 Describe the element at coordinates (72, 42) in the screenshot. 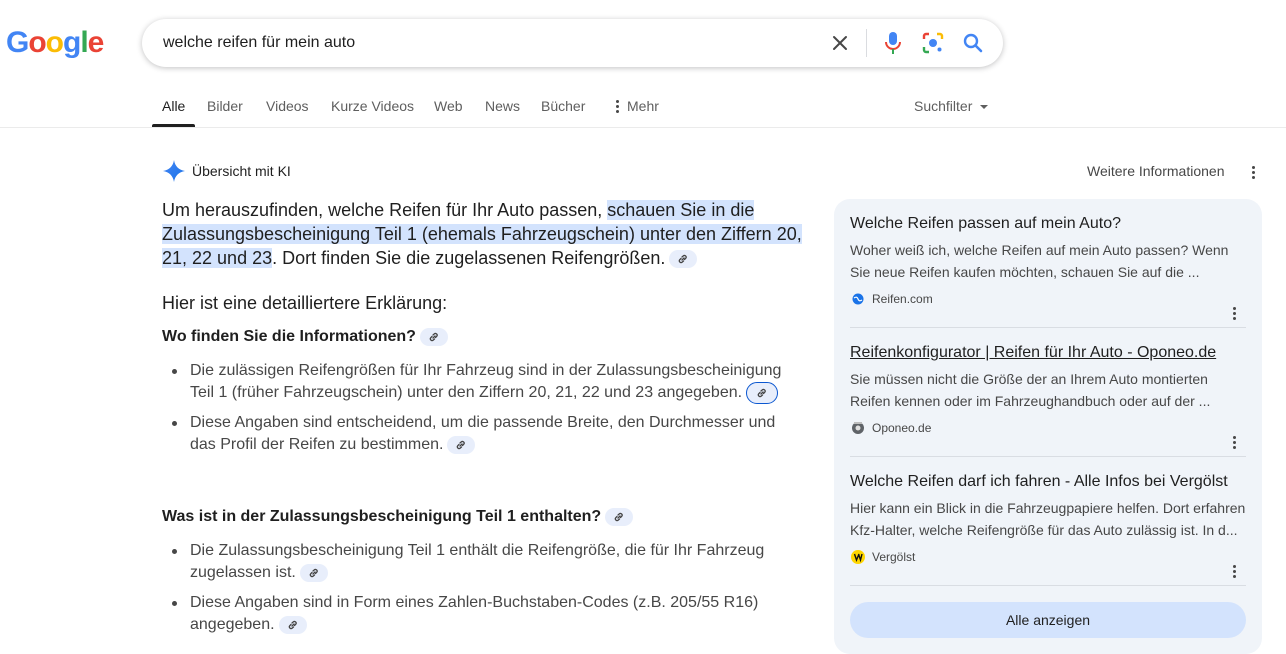

I see `logo-letter: g` at that location.